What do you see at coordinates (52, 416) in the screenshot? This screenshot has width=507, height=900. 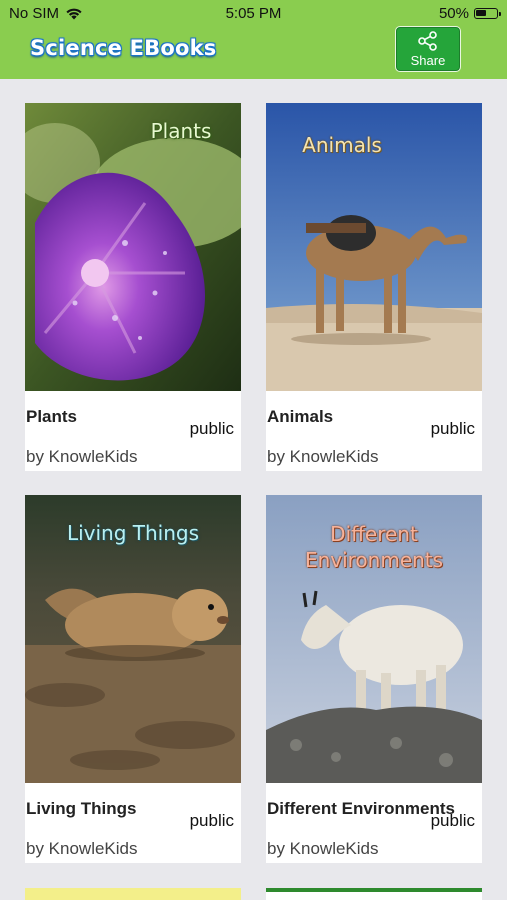 I see `book-title: Plants` at bounding box center [52, 416].